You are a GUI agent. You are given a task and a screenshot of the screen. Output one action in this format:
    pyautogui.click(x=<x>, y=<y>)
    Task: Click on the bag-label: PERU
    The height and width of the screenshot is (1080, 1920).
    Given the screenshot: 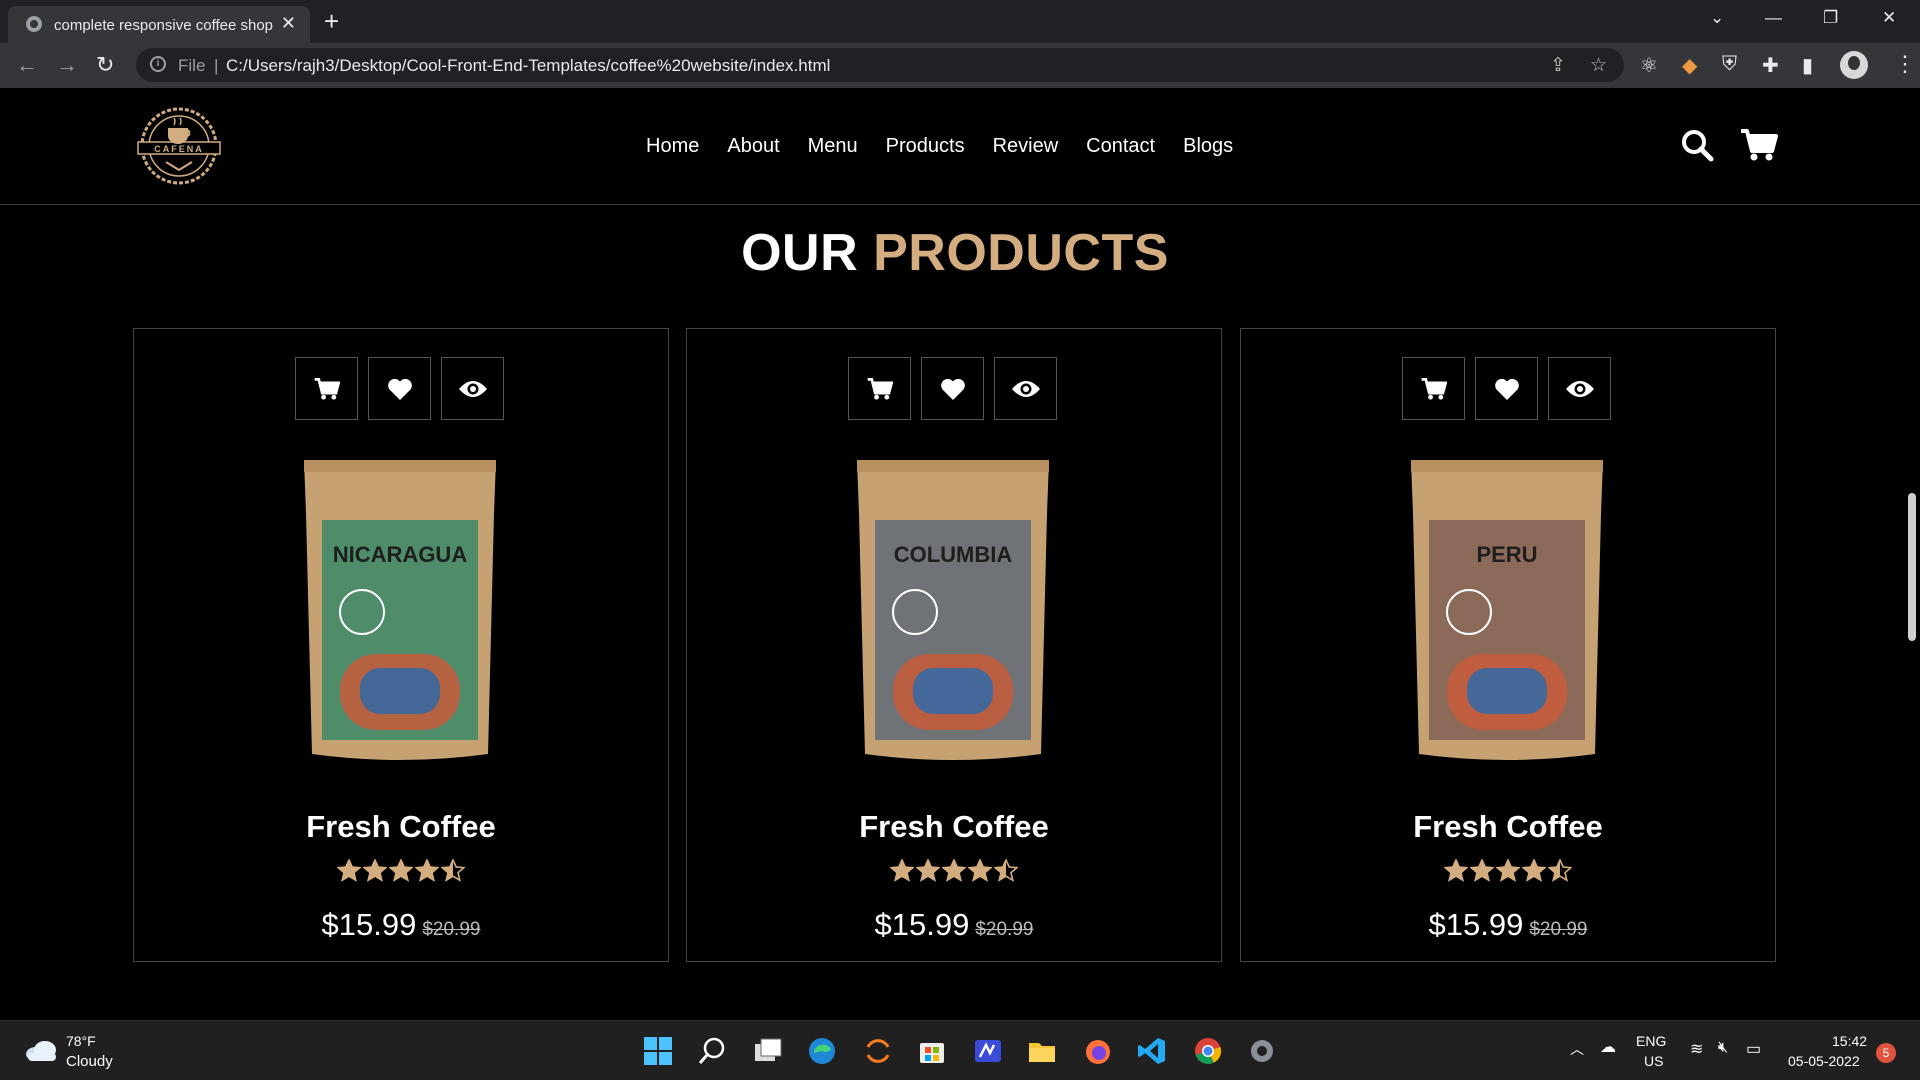 What is the action you would take?
    pyautogui.click(x=1506, y=554)
    